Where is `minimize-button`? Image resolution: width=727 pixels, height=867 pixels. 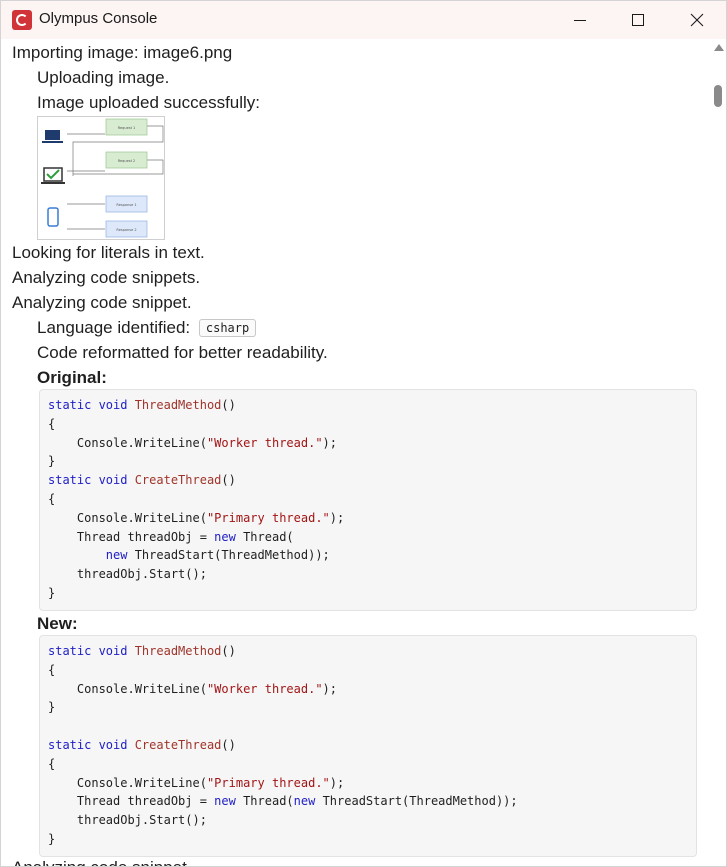 minimize-button is located at coordinates (580, 20).